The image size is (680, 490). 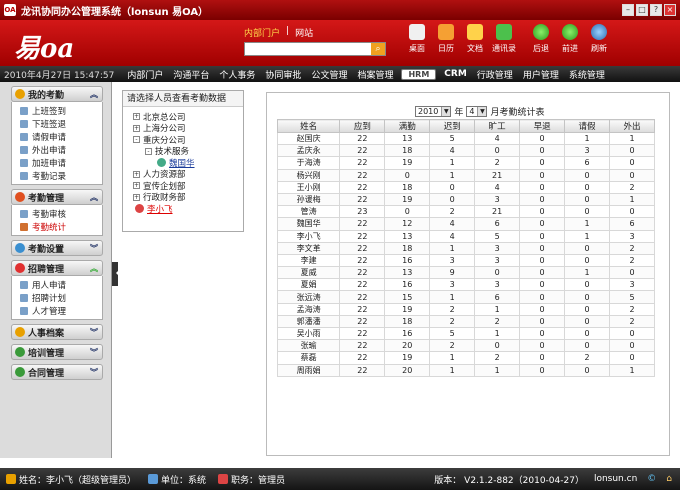 I want to click on stat-cell: 3, so click(x=497, y=199).